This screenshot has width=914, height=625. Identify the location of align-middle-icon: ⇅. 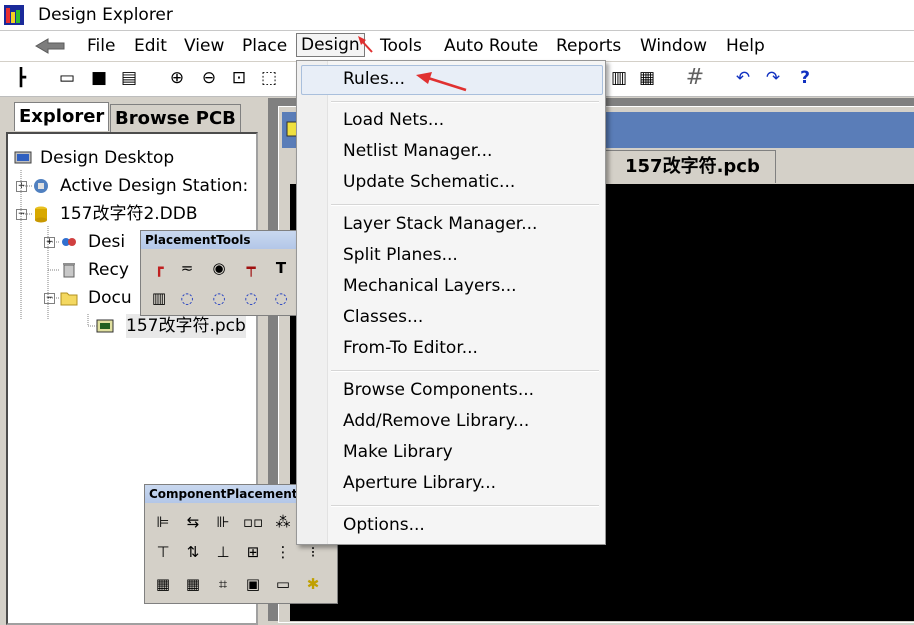
(193, 552).